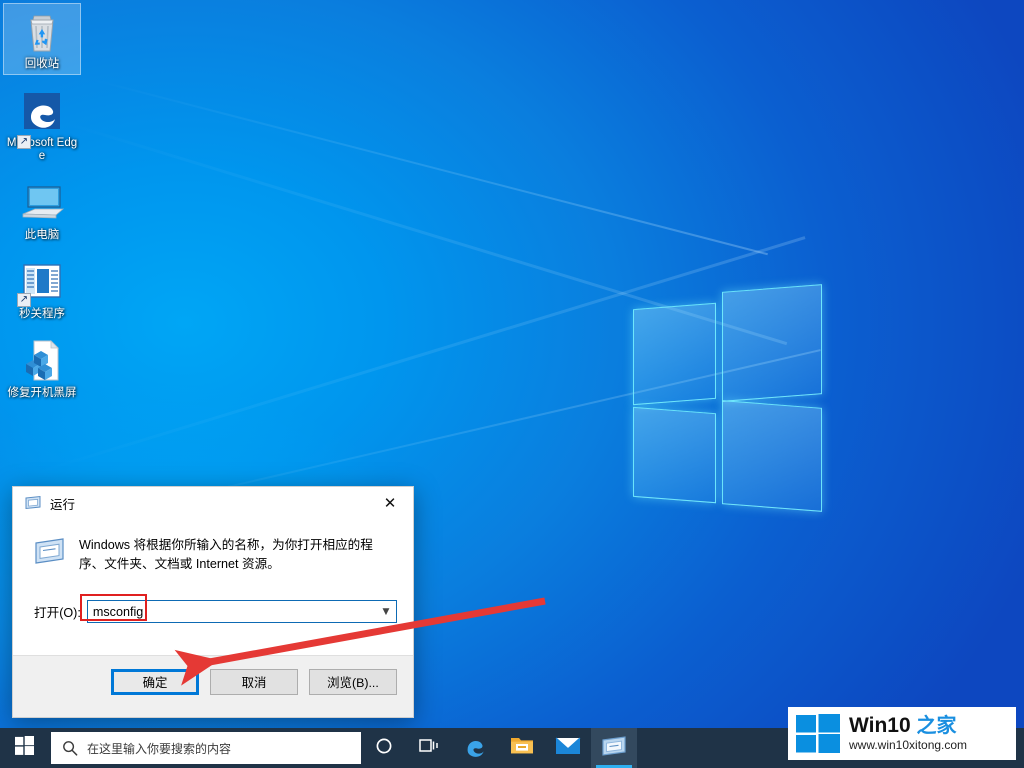  Describe the element at coordinates (70, 748) in the screenshot. I see `search-icon` at that location.